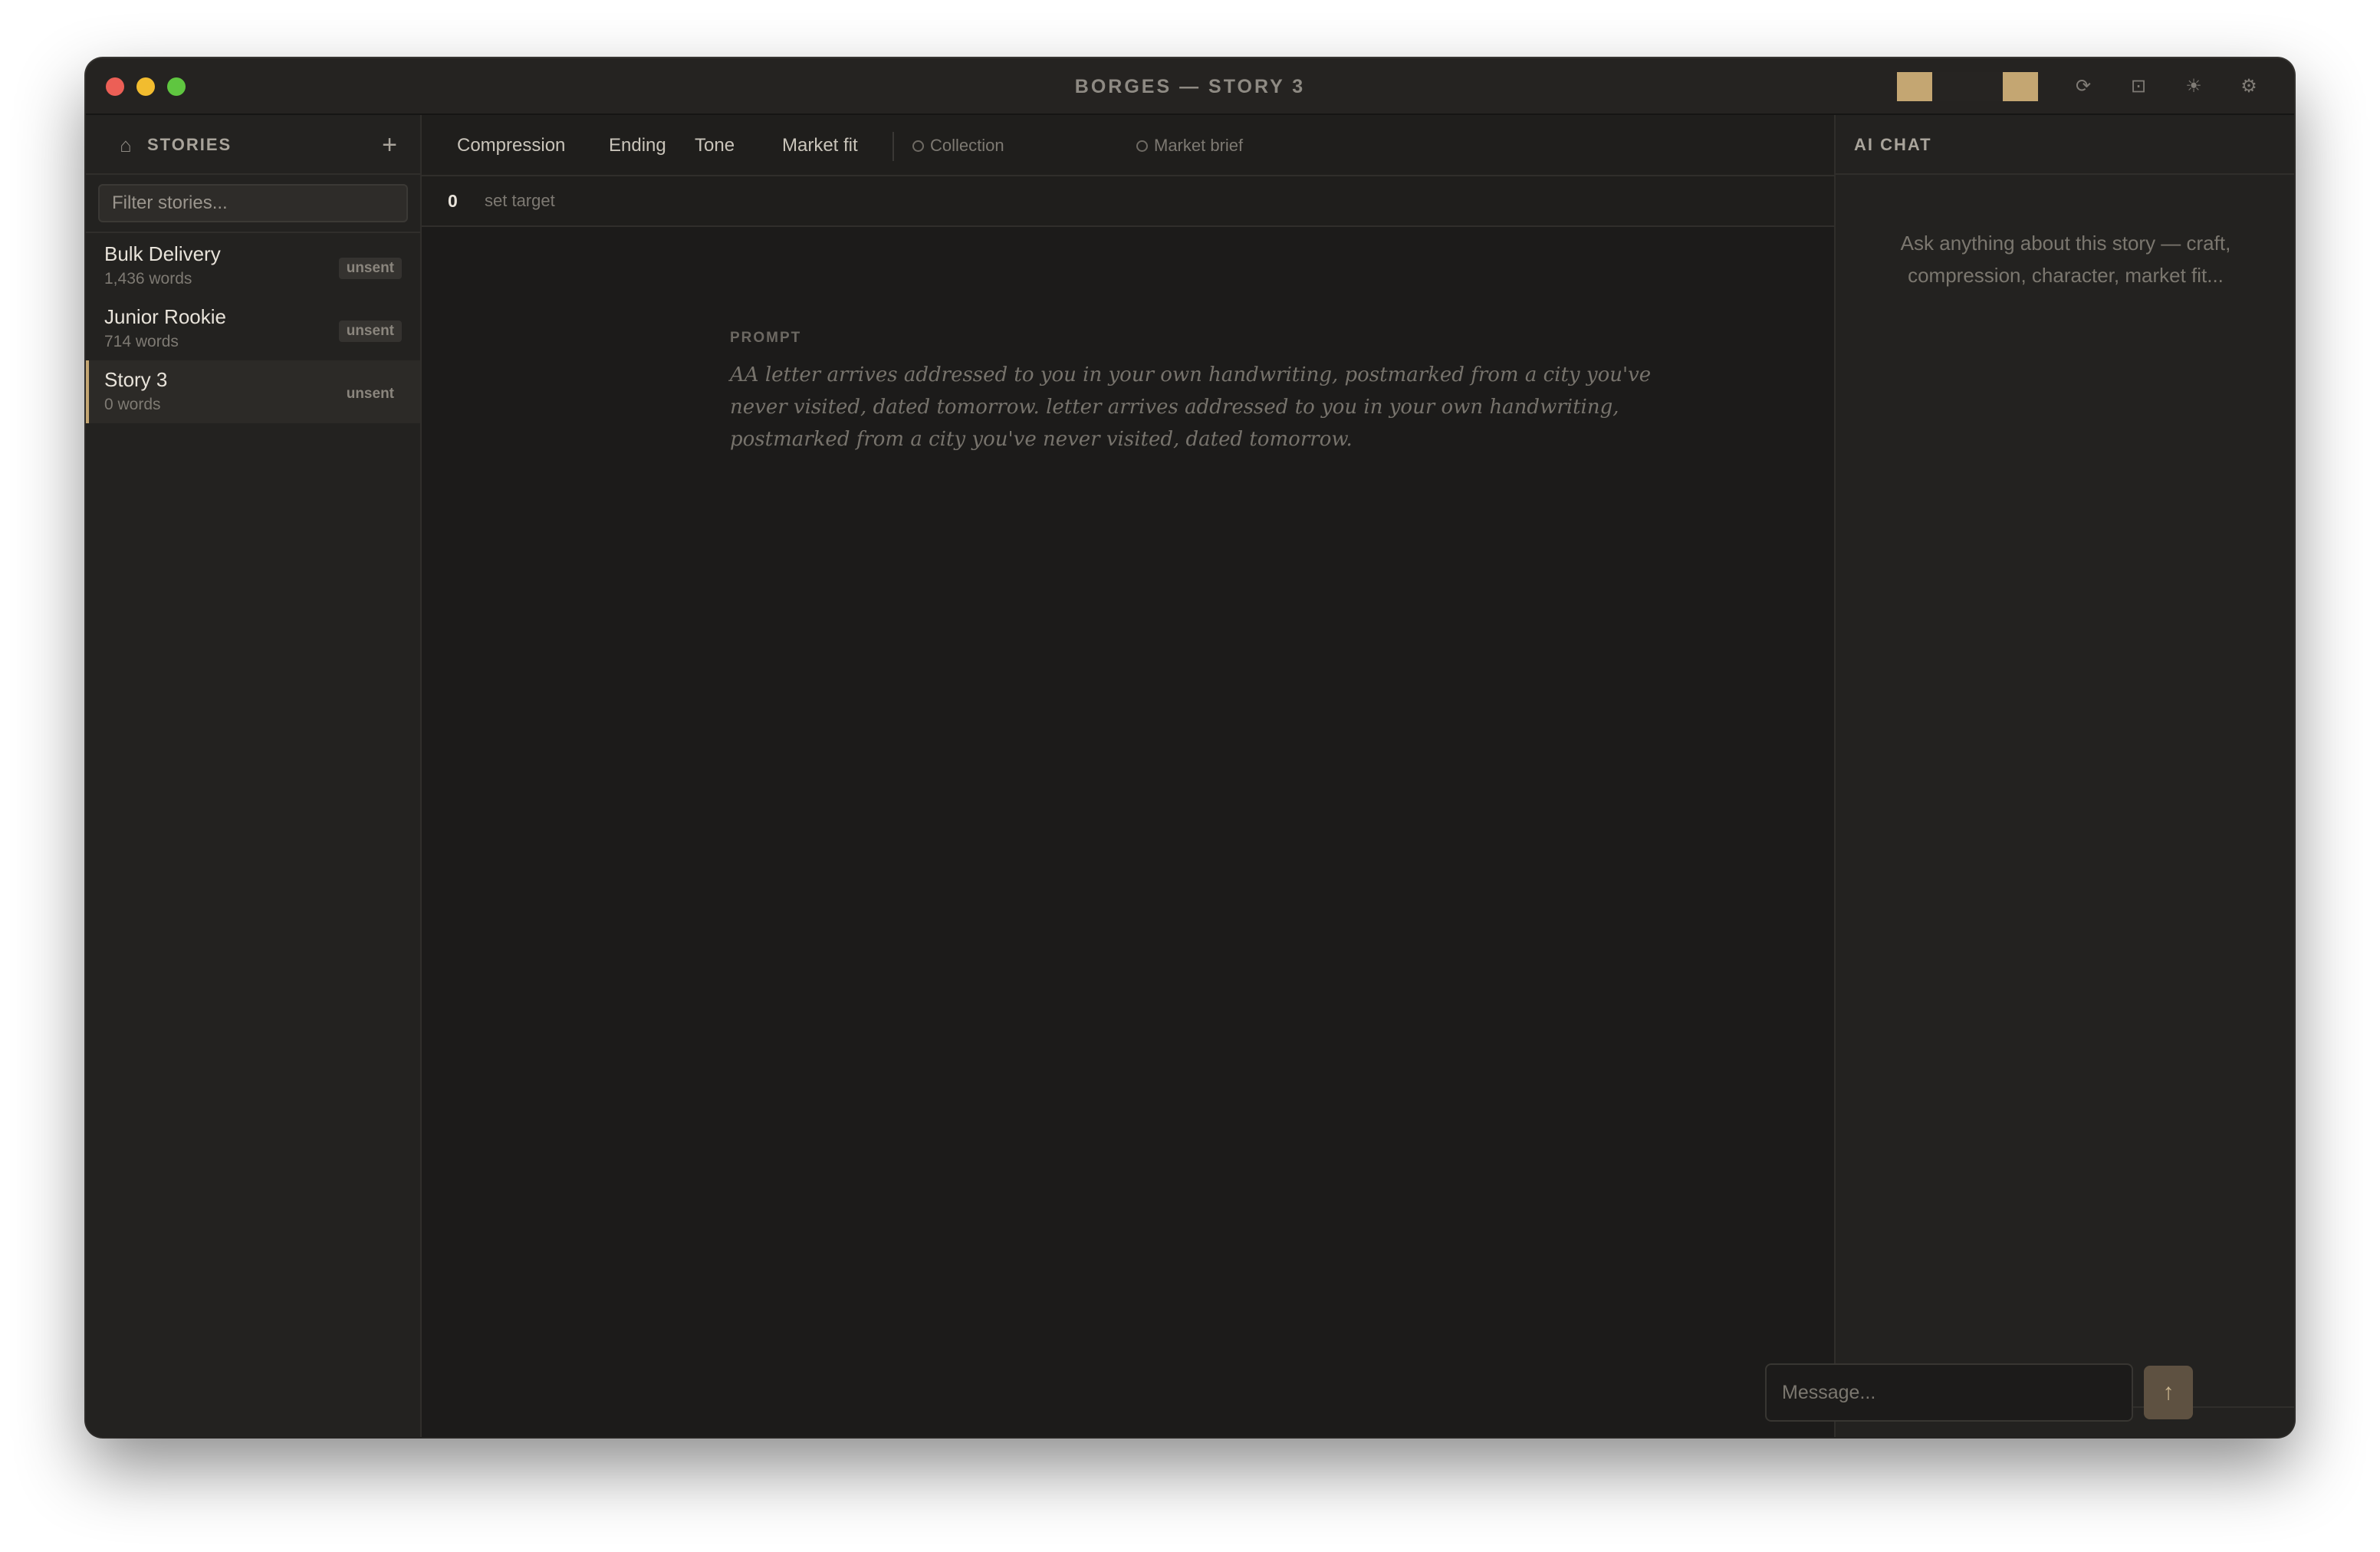 The image size is (2380, 1552). What do you see at coordinates (967, 145) in the screenshot?
I see `collection-label: Collection` at bounding box center [967, 145].